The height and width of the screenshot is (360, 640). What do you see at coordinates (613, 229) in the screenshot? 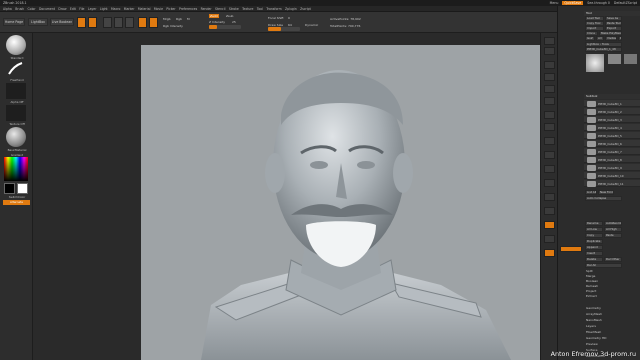
I see `all-high-button: All High` at bounding box center [613, 229].